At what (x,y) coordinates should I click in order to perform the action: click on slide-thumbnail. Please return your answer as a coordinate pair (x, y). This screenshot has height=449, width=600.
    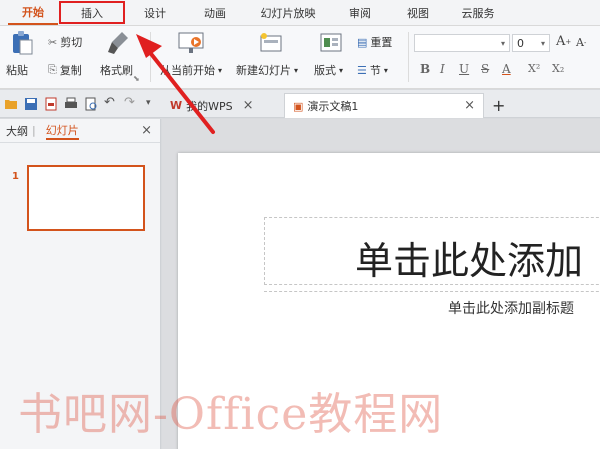
    Looking at the image, I should click on (86, 198).